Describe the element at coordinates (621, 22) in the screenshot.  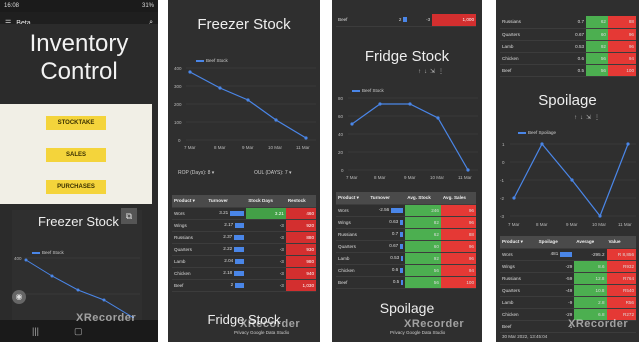
I see `cell-avg-sales: 88` at that location.